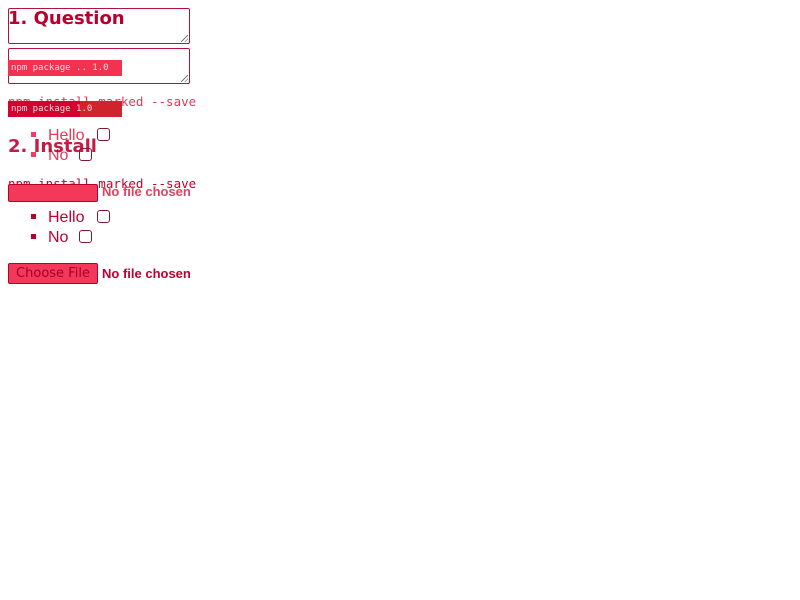 This screenshot has width=800, height=600. Describe the element at coordinates (146, 273) in the screenshot. I see `file-status: No file chosen` at that location.